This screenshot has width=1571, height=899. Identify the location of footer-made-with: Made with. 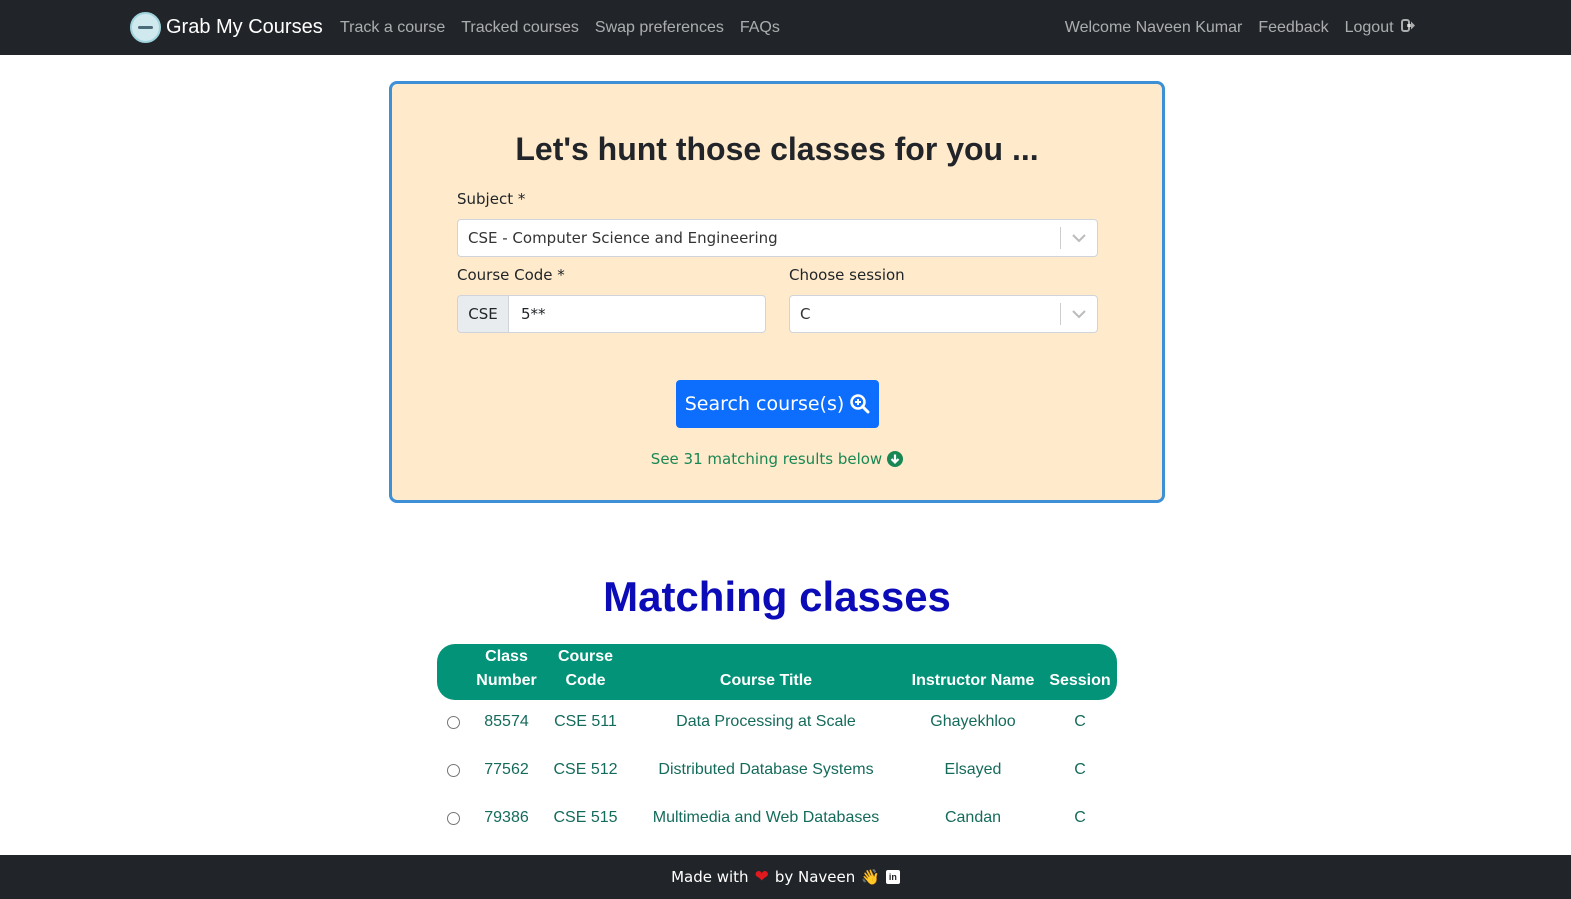
(710, 877).